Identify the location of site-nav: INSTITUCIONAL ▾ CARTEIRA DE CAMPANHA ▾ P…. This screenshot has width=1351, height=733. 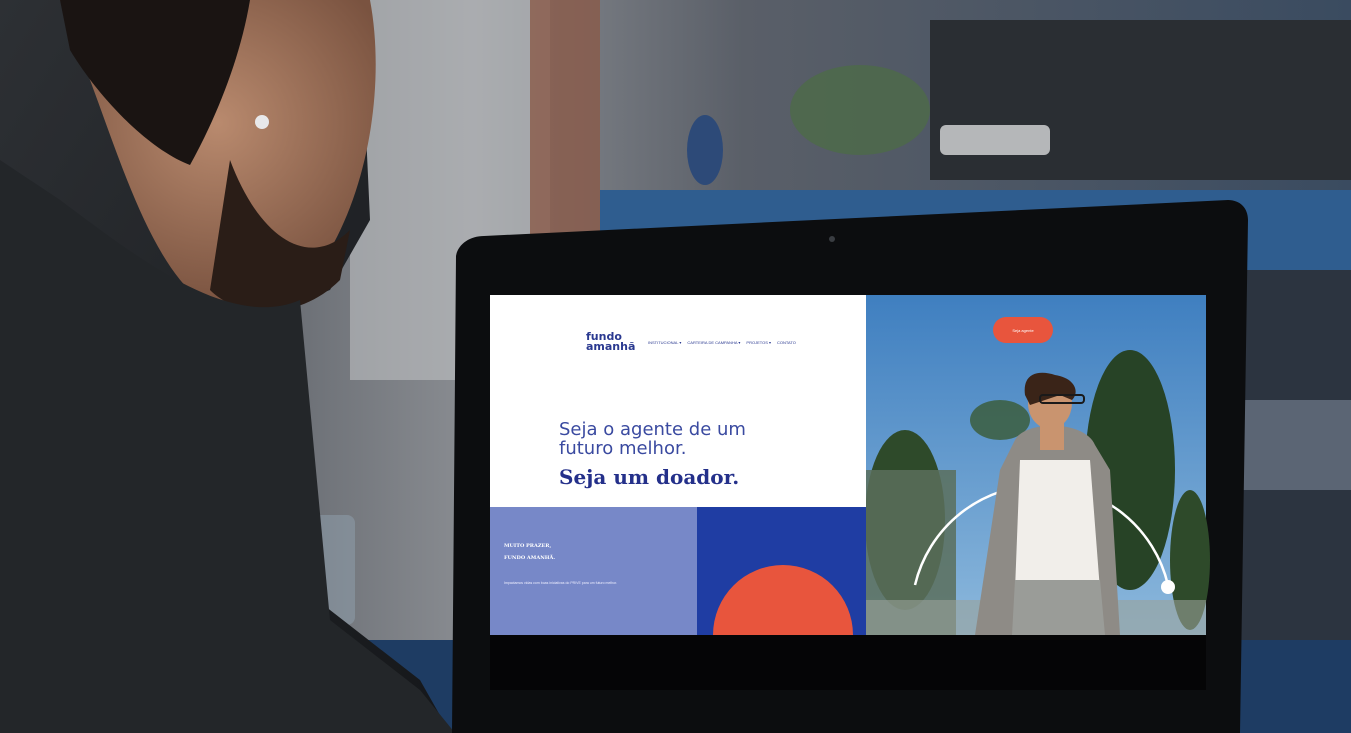
(722, 342).